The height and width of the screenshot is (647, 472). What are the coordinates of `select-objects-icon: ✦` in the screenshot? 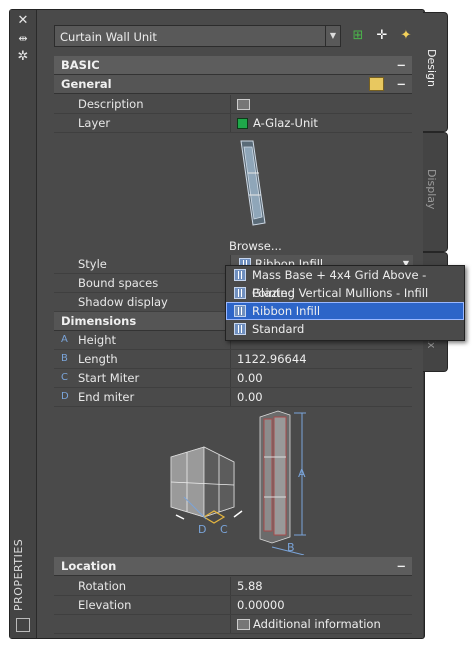 It's located at (406, 36).